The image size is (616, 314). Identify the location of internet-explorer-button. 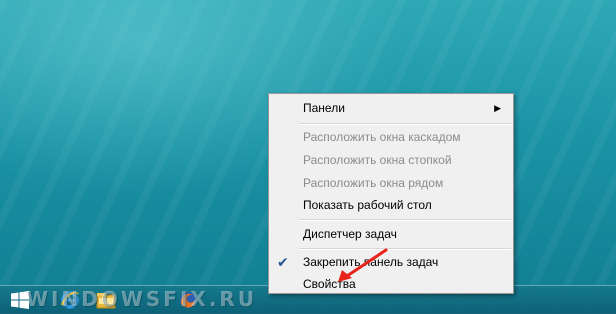
(70, 300).